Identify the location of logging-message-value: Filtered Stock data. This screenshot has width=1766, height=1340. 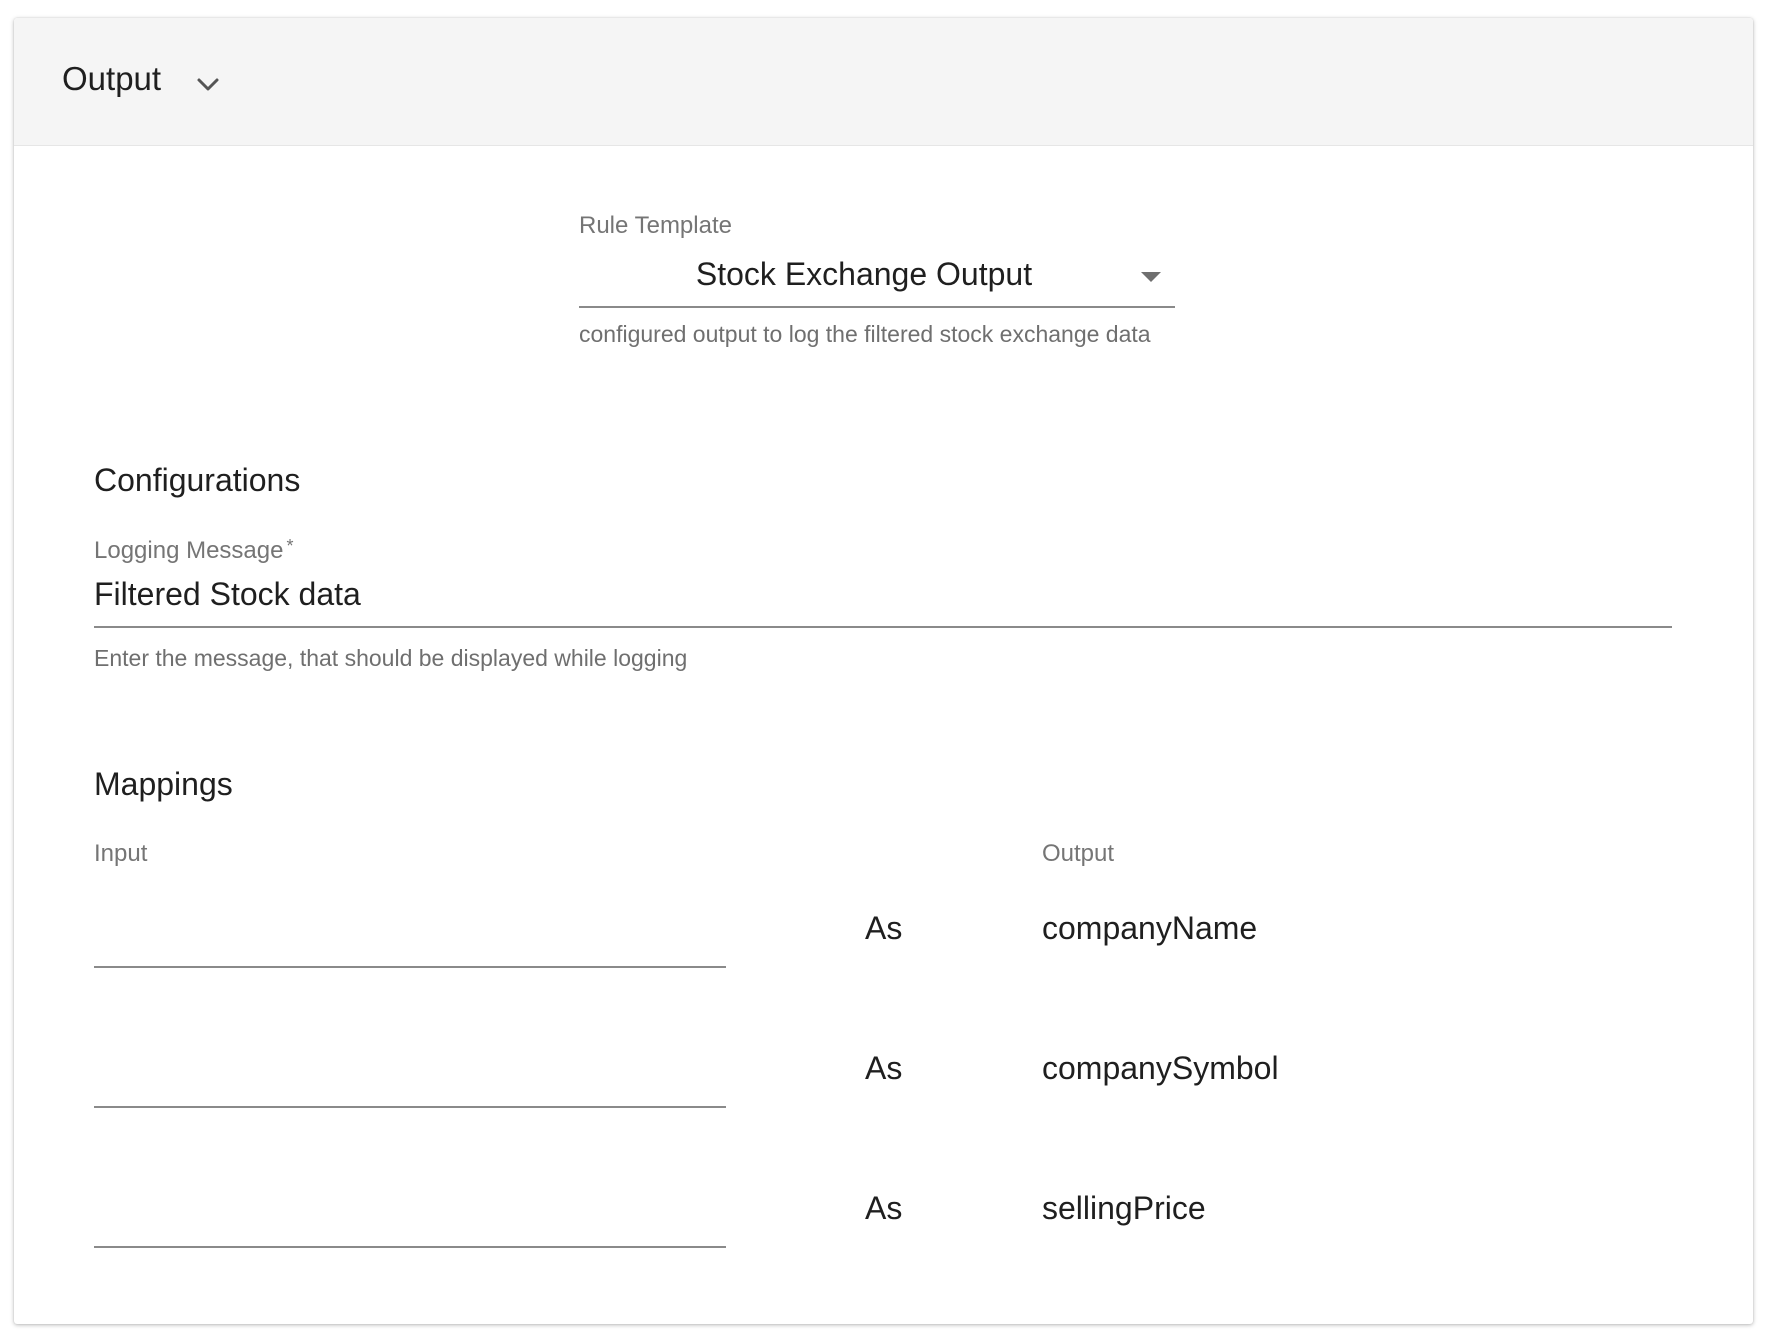
(227, 594).